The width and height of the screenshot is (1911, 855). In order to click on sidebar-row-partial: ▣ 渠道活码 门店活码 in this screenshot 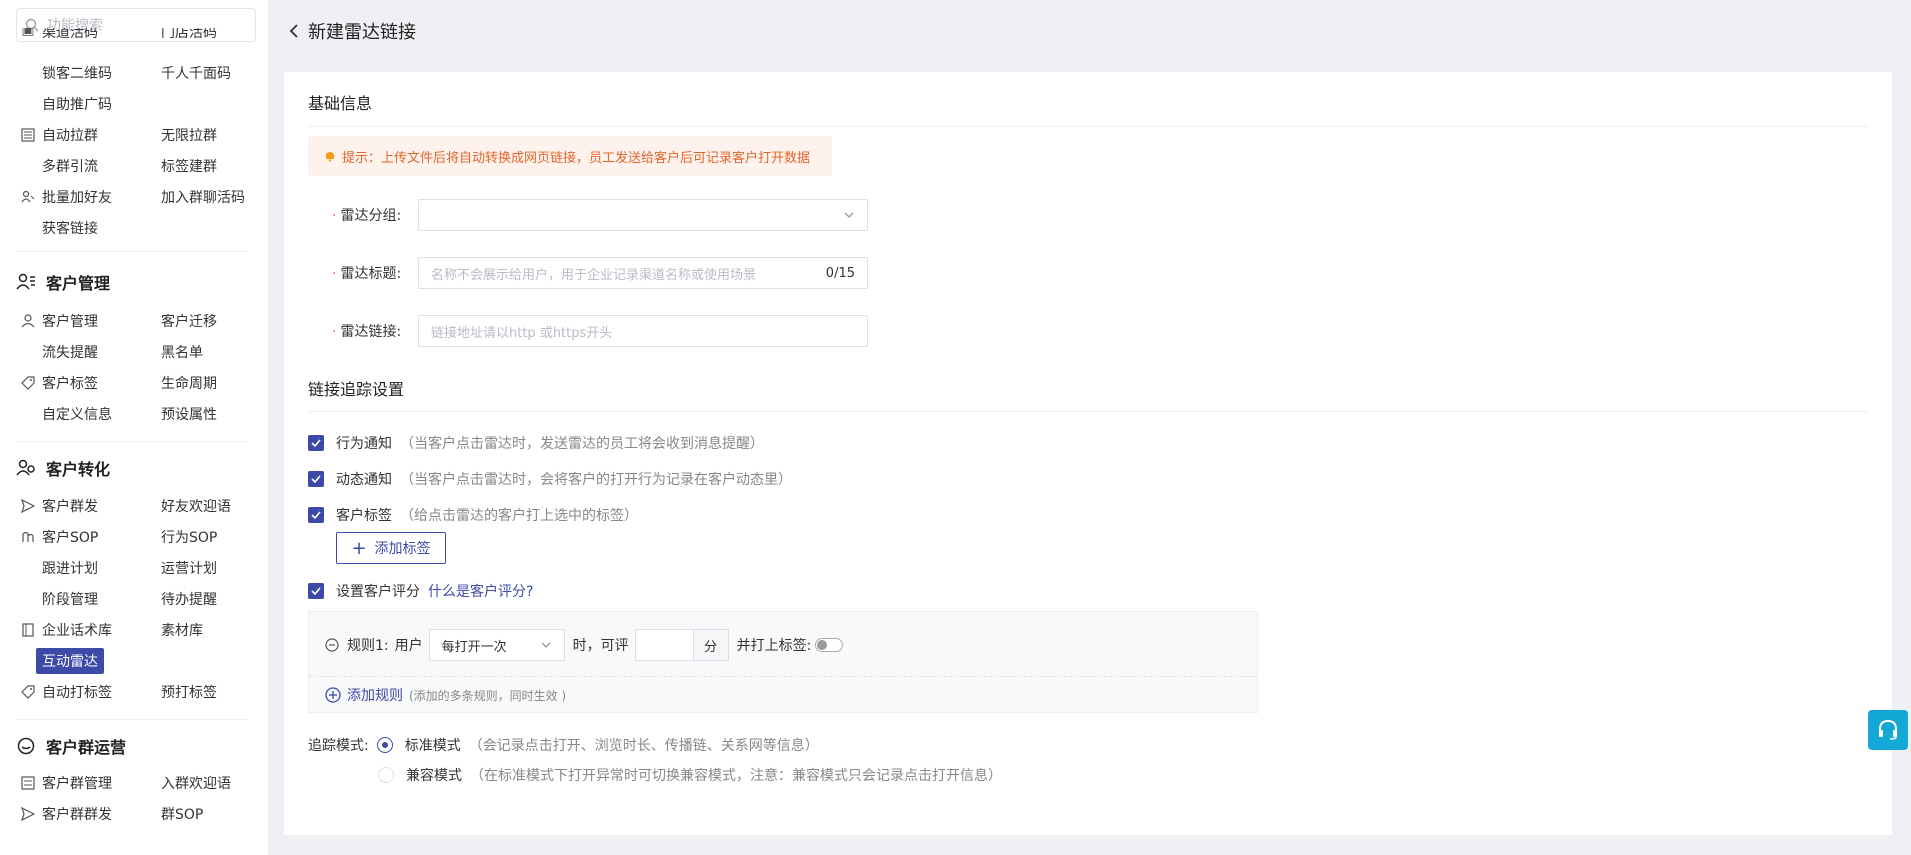, I will do `click(134, 36)`.